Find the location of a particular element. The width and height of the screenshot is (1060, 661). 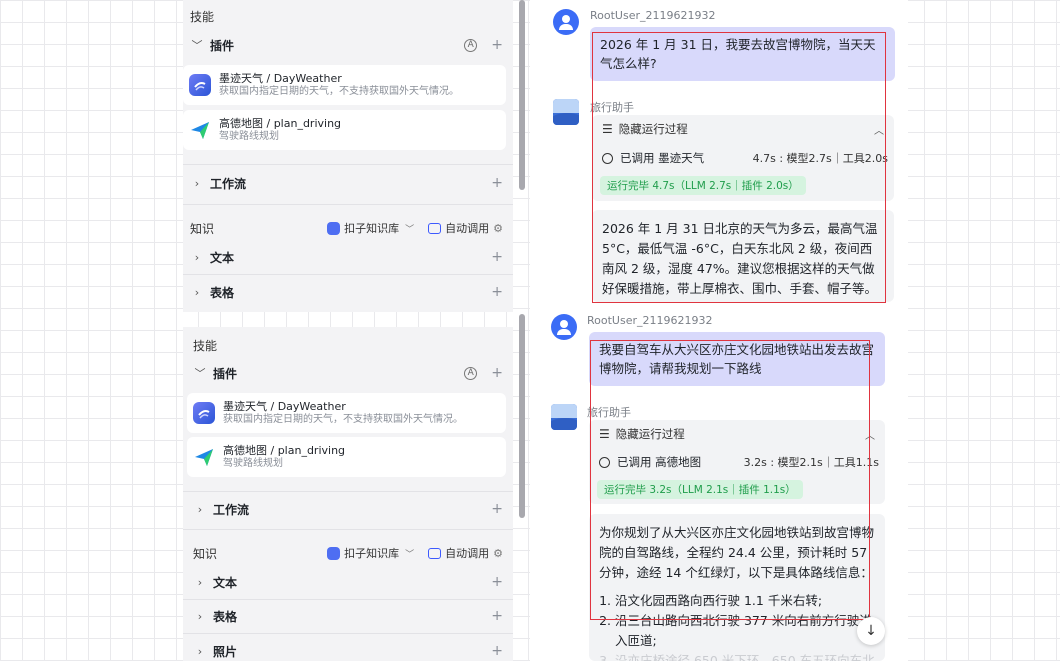

tool-call-time: 4.7s : 模型2.7s｜工具2.0s is located at coordinates (820, 158).